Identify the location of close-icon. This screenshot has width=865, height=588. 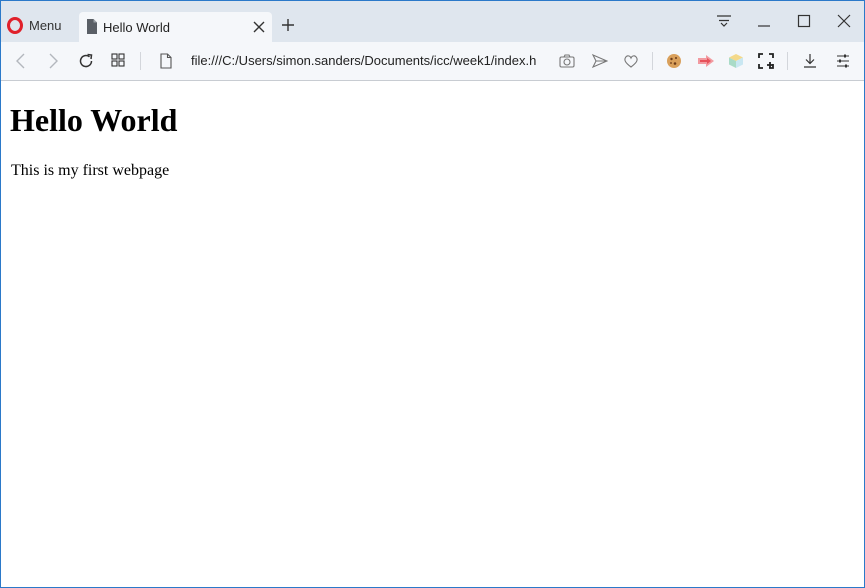
(259, 27).